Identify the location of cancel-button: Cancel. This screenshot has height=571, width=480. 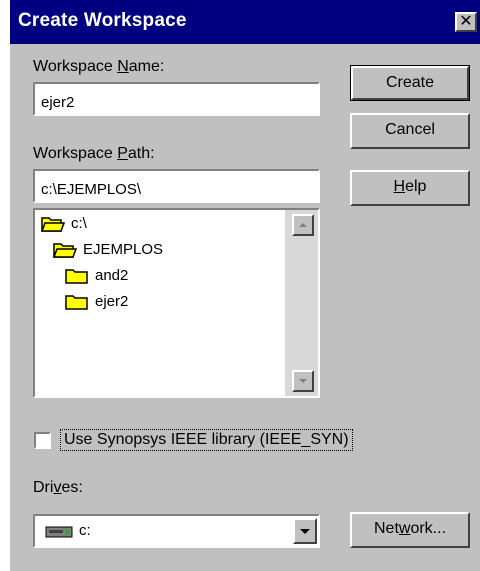
(410, 131).